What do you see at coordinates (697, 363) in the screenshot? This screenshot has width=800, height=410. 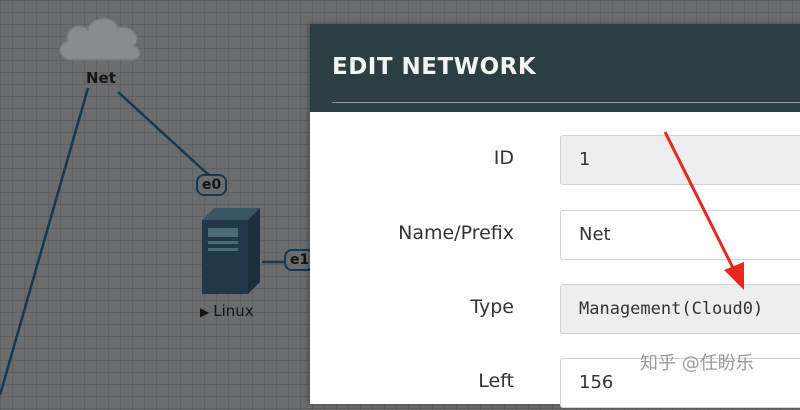 I see `watermark: 知乎 @任盼乐` at bounding box center [697, 363].